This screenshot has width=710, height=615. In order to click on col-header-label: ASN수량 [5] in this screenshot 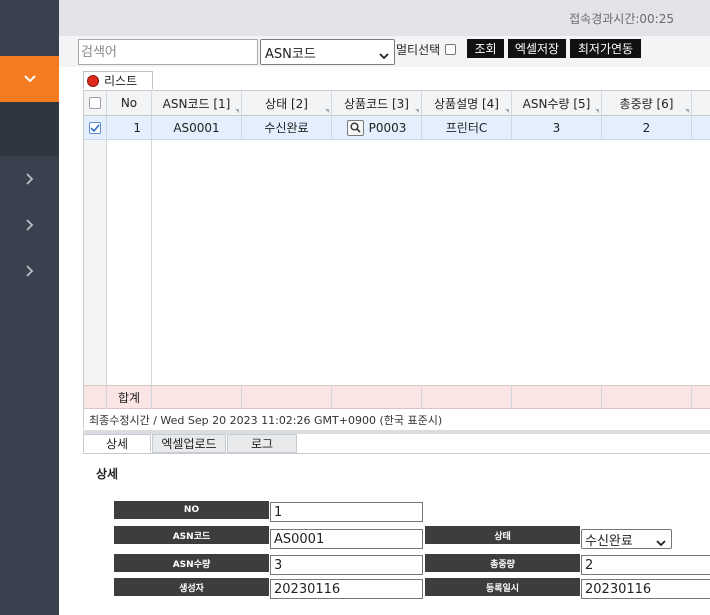, I will do `click(556, 103)`.